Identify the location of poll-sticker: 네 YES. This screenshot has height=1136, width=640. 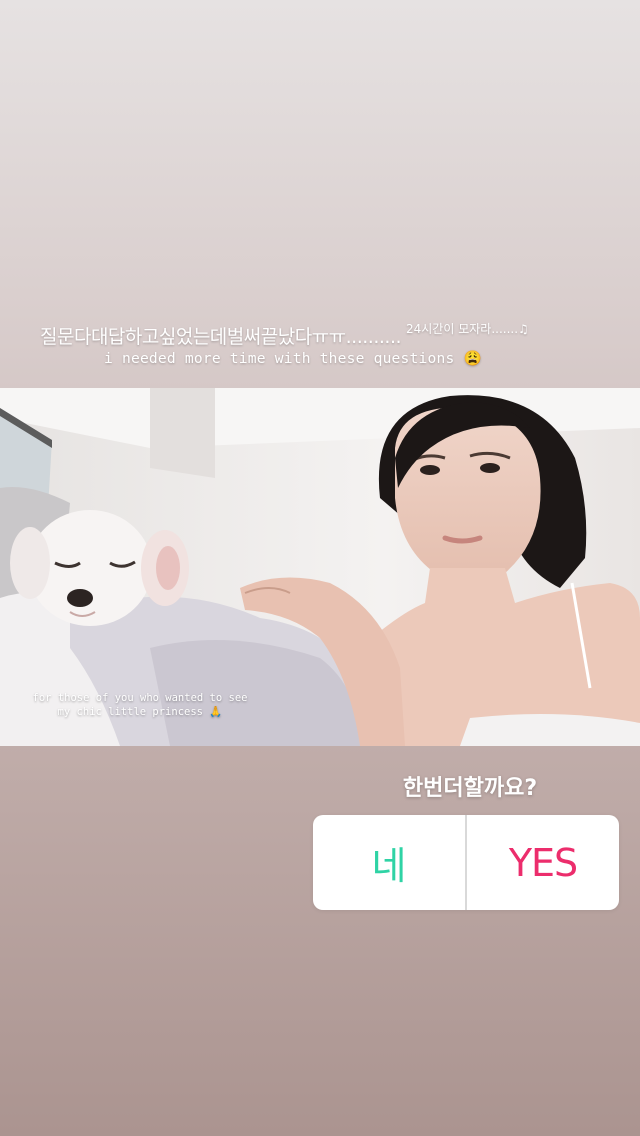
(466, 862).